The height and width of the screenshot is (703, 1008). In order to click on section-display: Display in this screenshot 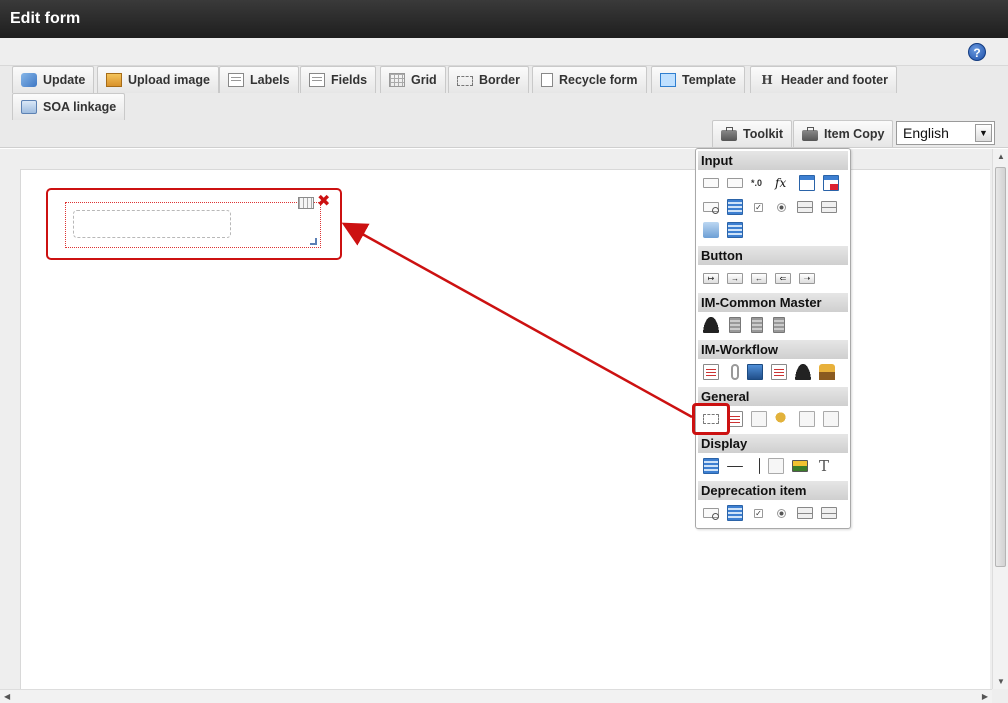, I will do `click(773, 443)`.